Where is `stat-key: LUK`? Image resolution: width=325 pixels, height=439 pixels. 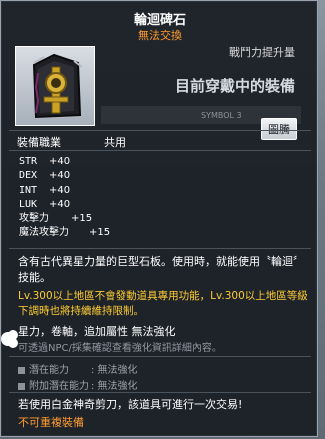
stat-key: LUK is located at coordinates (28, 204).